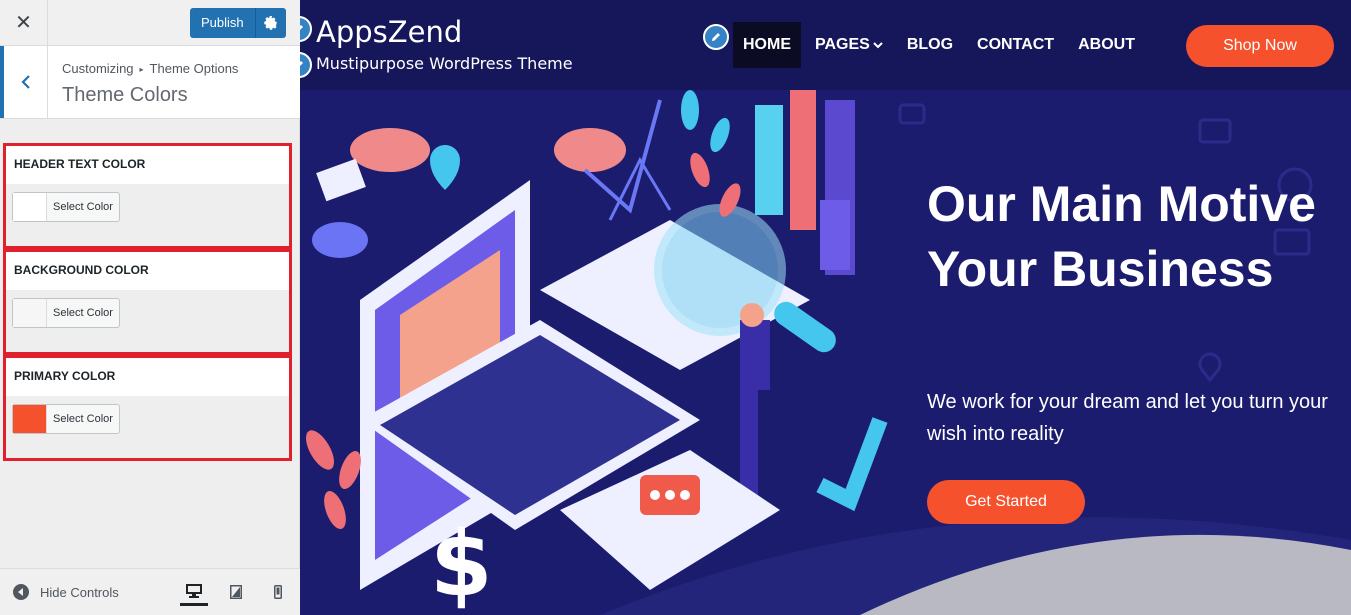  I want to click on chevron-down-icon, so click(878, 45).